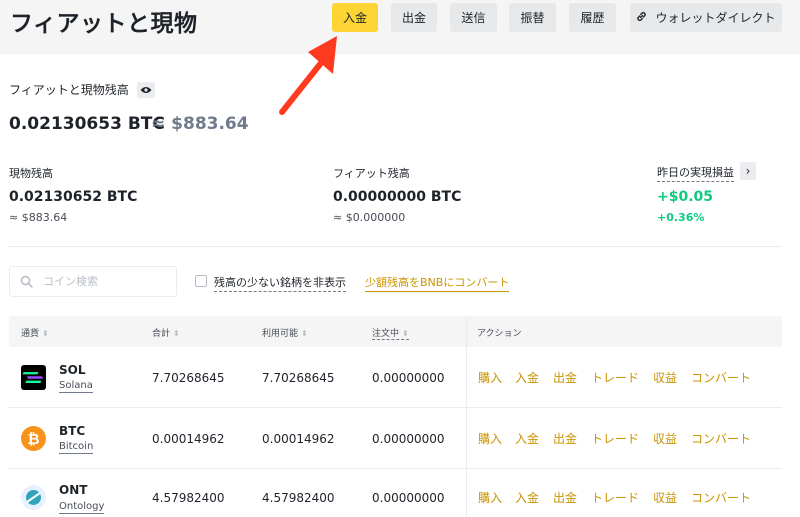 The height and width of the screenshot is (517, 800). What do you see at coordinates (87, 124) in the screenshot?
I see `total-btc-balance: 0.02130653 BTC` at bounding box center [87, 124].